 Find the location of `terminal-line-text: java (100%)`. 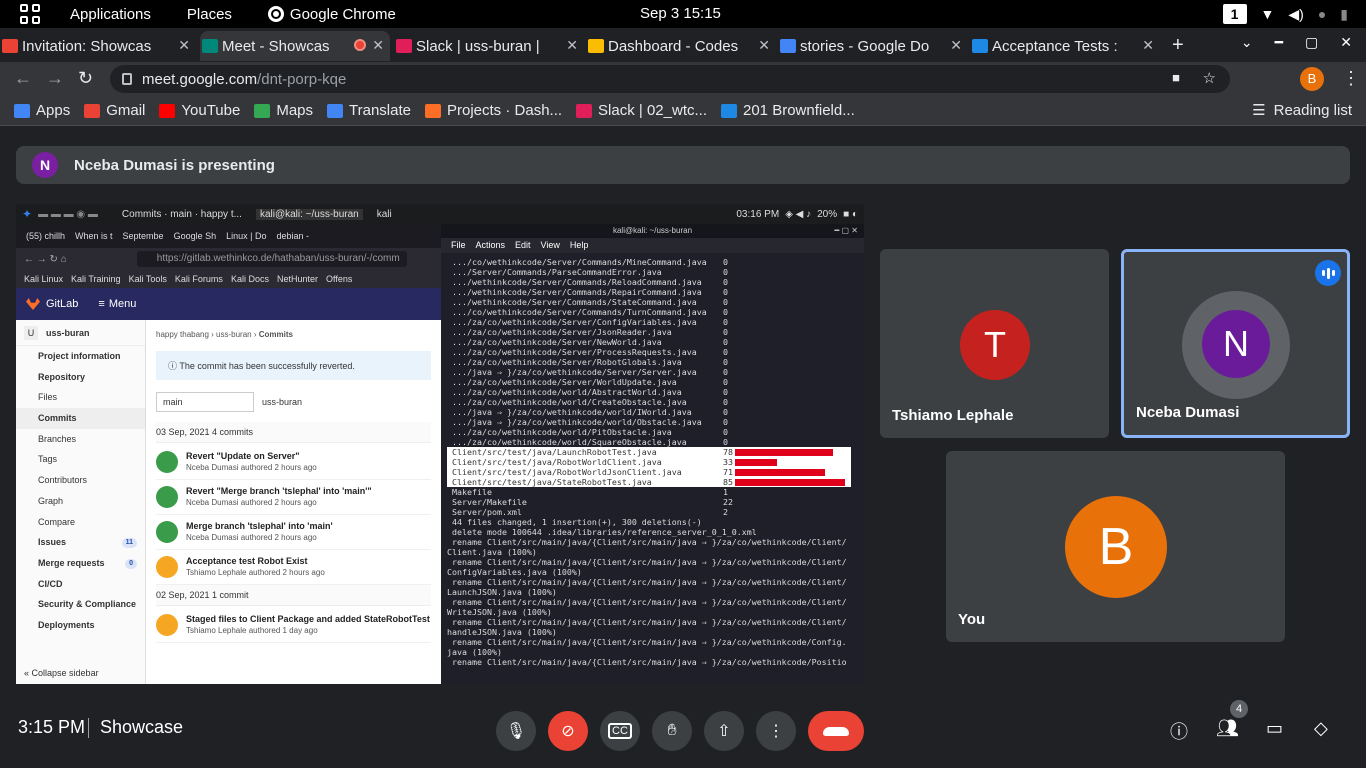

terminal-line-text: java (100%) is located at coordinates (474, 652).